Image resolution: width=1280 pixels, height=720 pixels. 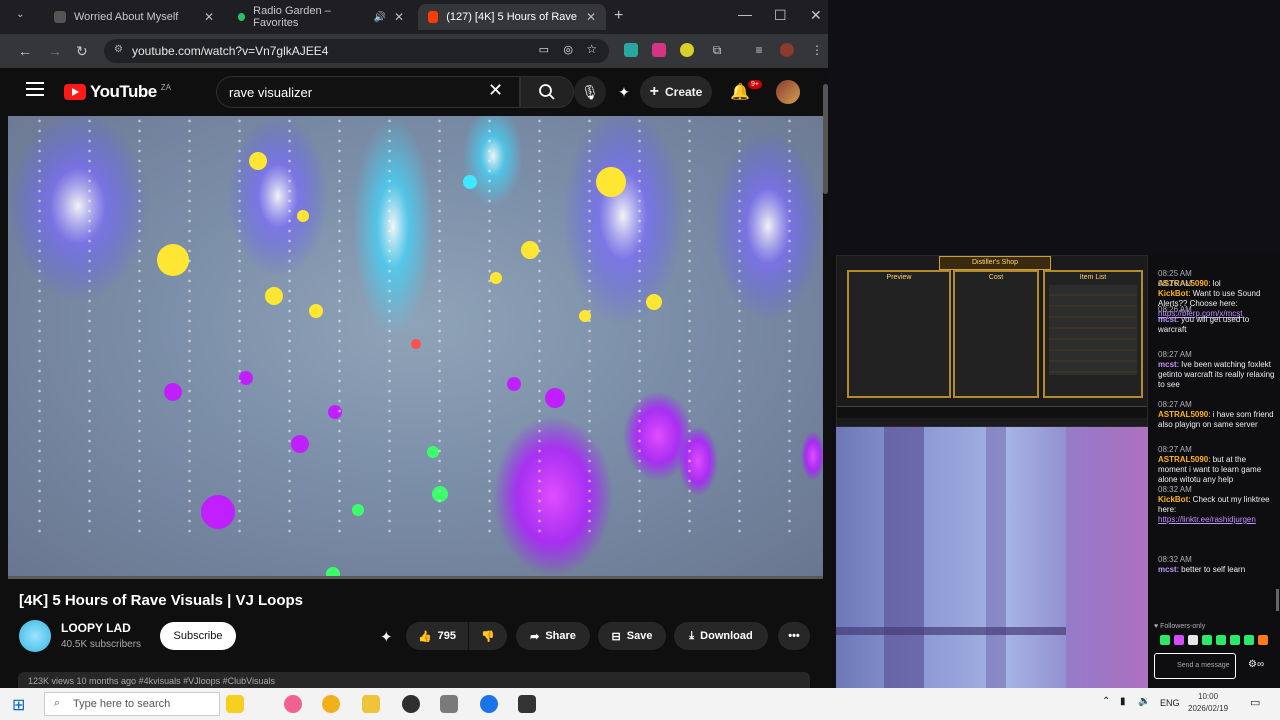 What do you see at coordinates (292, 17) in the screenshot?
I see `tab-label: Radio Garden – Favorites` at bounding box center [292, 17].